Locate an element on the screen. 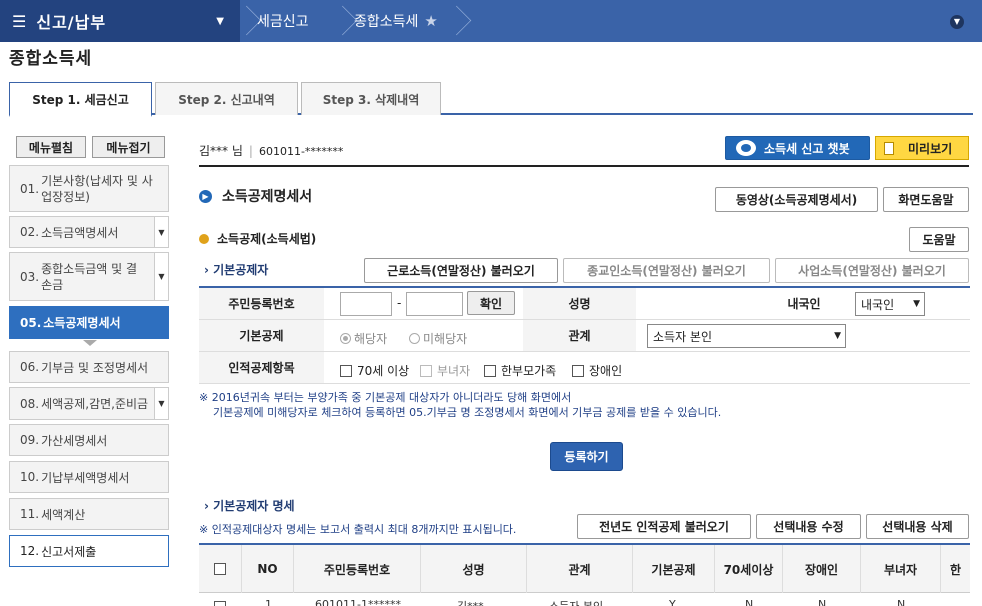 This screenshot has height=606, width=982. edit-selected-button: 선택내용 수정 is located at coordinates (808, 526).